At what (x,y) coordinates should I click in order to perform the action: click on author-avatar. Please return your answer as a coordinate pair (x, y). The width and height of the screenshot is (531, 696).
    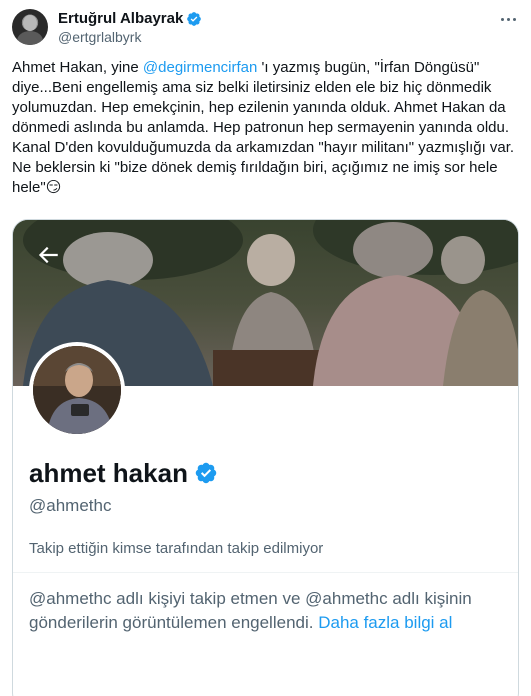
    Looking at the image, I should click on (30, 27).